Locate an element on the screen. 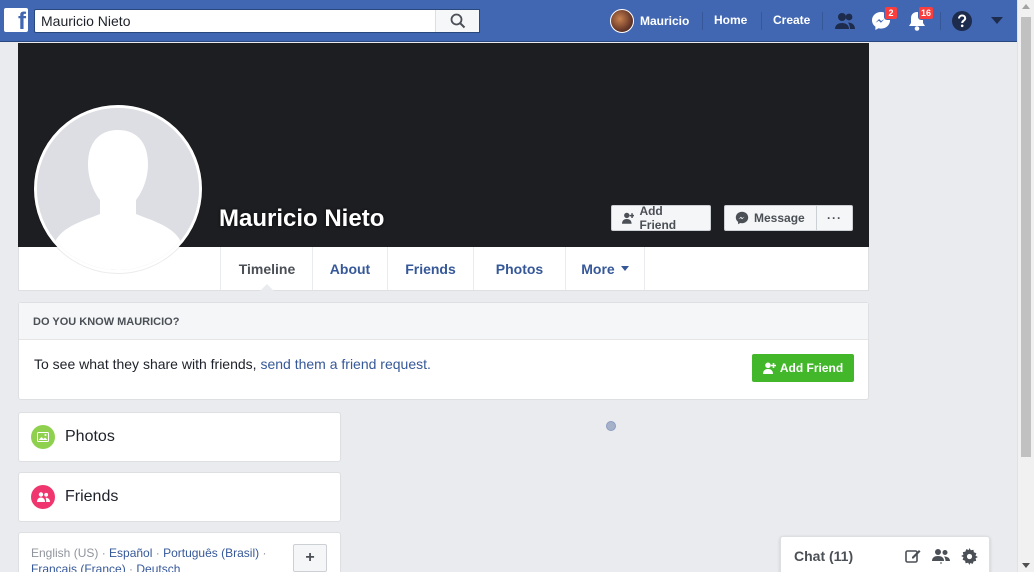  tab-label: Photos is located at coordinates (519, 268).